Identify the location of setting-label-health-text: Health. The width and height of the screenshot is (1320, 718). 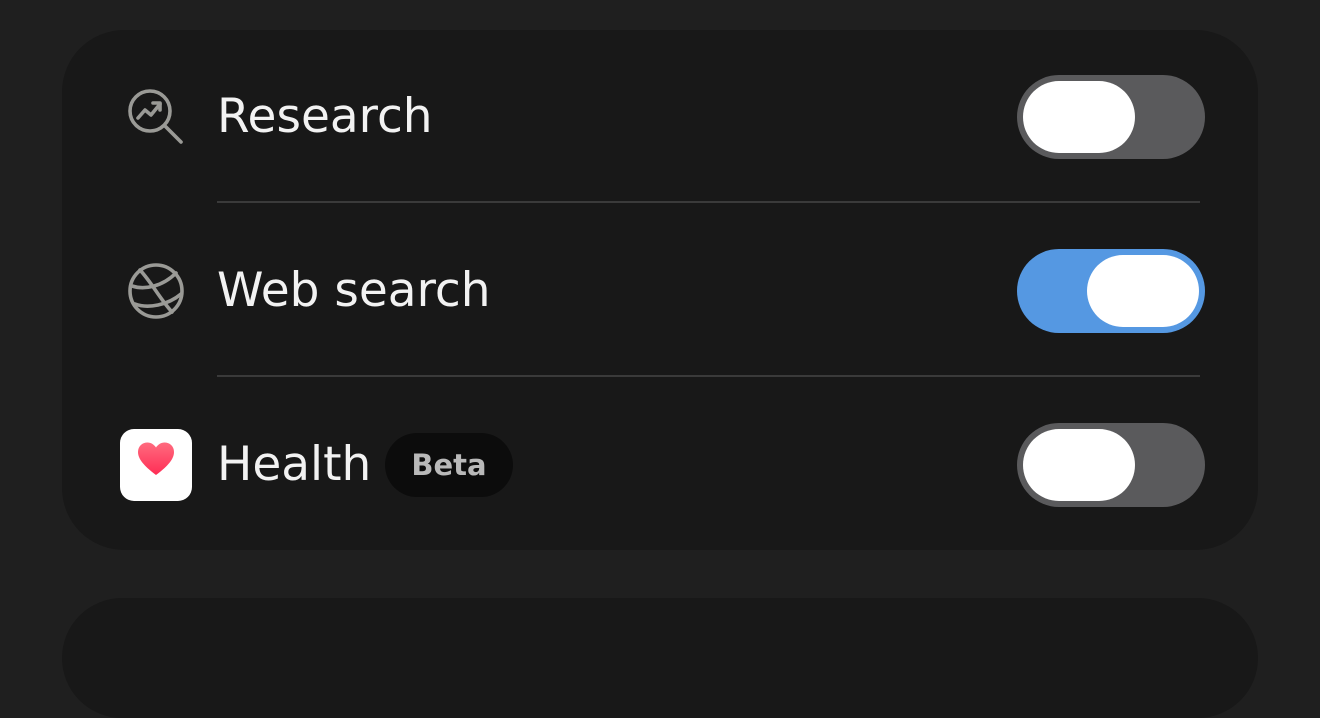
(294, 464).